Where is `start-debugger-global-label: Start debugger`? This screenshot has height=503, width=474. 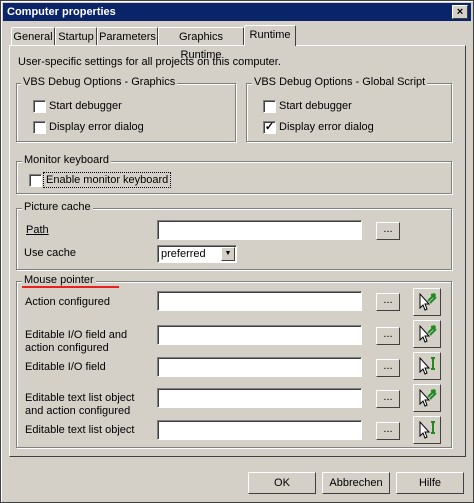 start-debugger-global-label: Start debugger is located at coordinates (315, 106).